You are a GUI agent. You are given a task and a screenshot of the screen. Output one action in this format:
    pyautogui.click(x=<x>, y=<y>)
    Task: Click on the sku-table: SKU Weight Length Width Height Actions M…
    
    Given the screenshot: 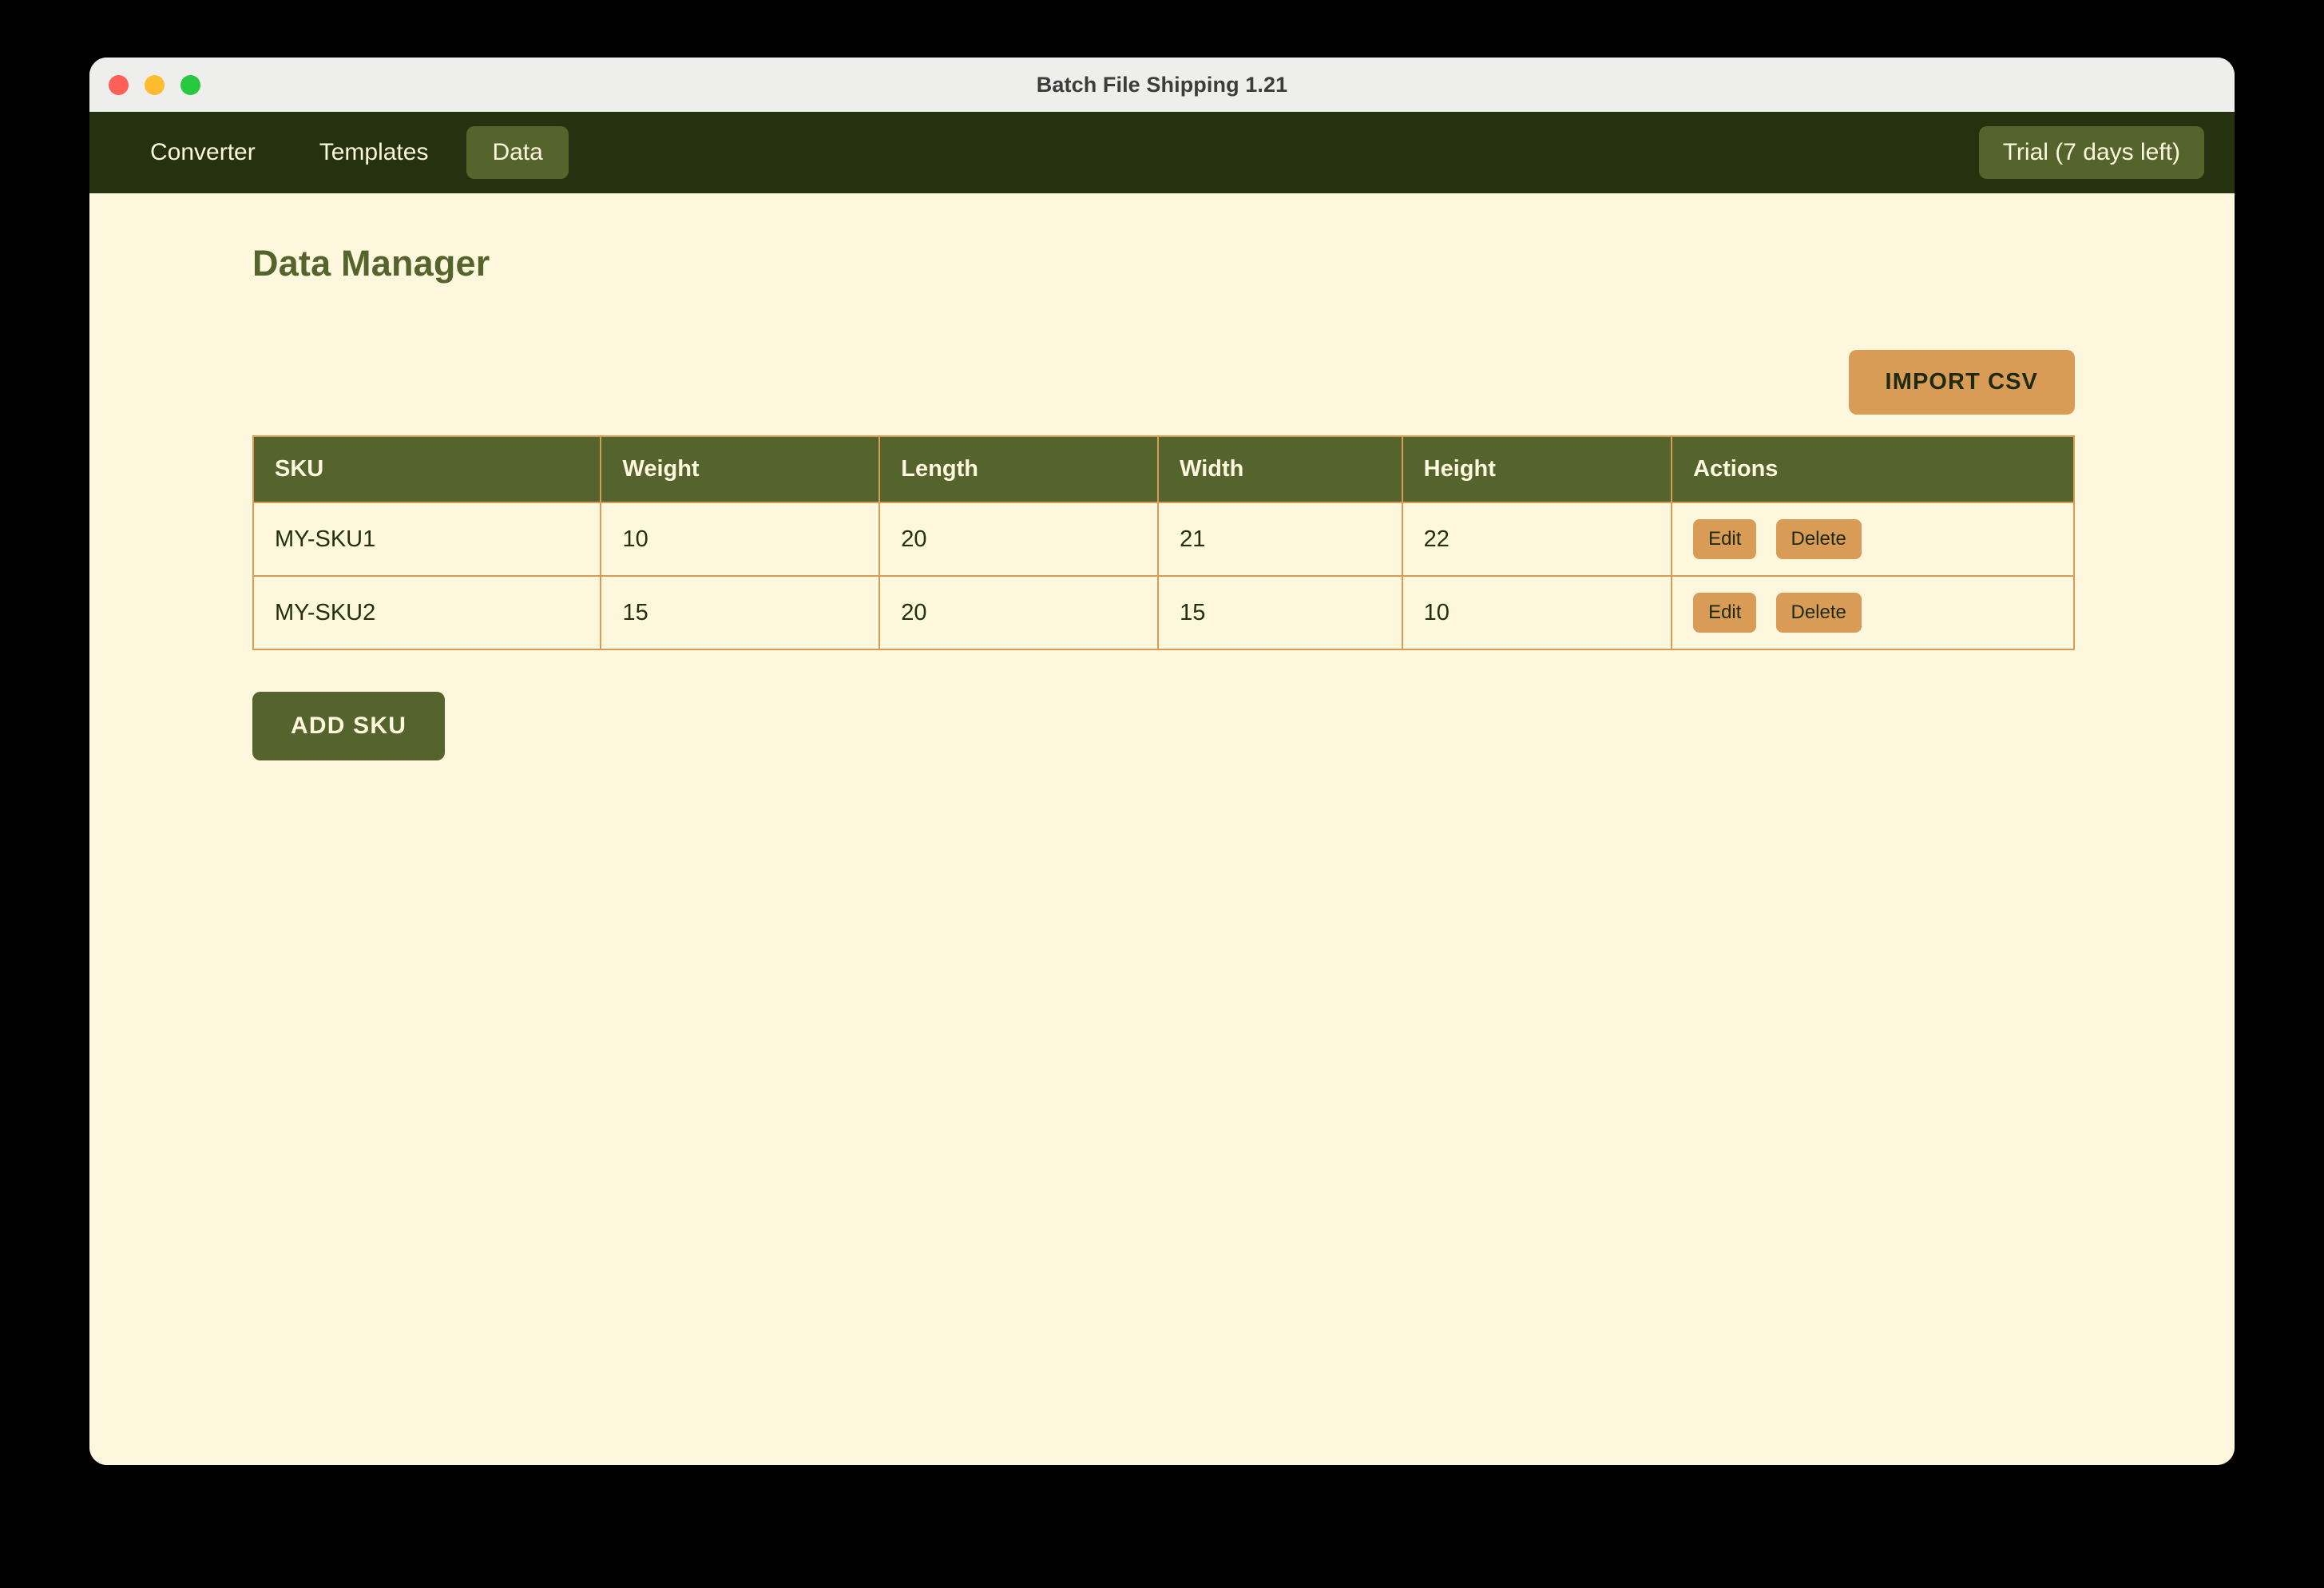 What is the action you would take?
    pyautogui.click(x=1163, y=542)
    